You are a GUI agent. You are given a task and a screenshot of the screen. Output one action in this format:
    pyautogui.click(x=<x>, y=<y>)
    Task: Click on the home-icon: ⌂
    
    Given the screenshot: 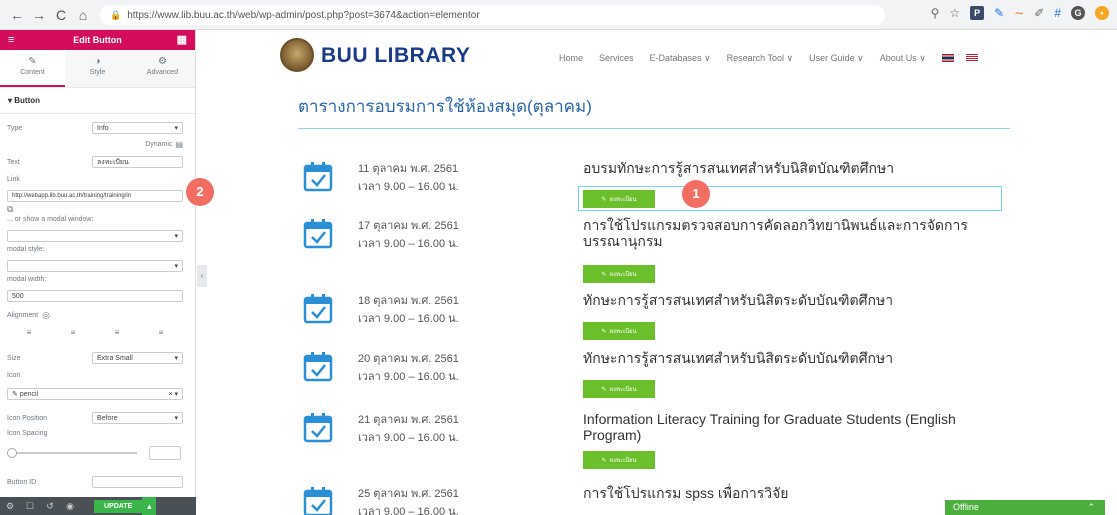 What is the action you would take?
    pyautogui.click(x=83, y=15)
    